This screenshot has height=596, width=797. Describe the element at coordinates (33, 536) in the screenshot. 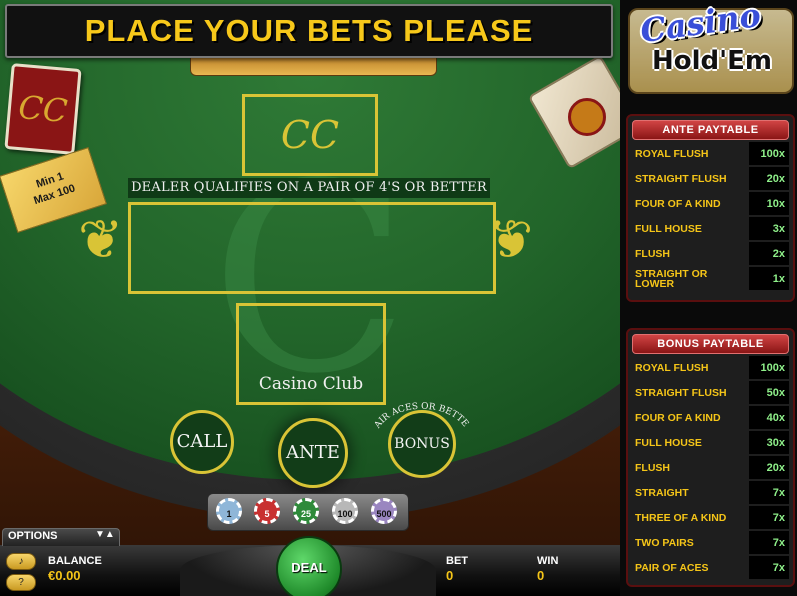

I see `options-label: OPTIONS` at that location.